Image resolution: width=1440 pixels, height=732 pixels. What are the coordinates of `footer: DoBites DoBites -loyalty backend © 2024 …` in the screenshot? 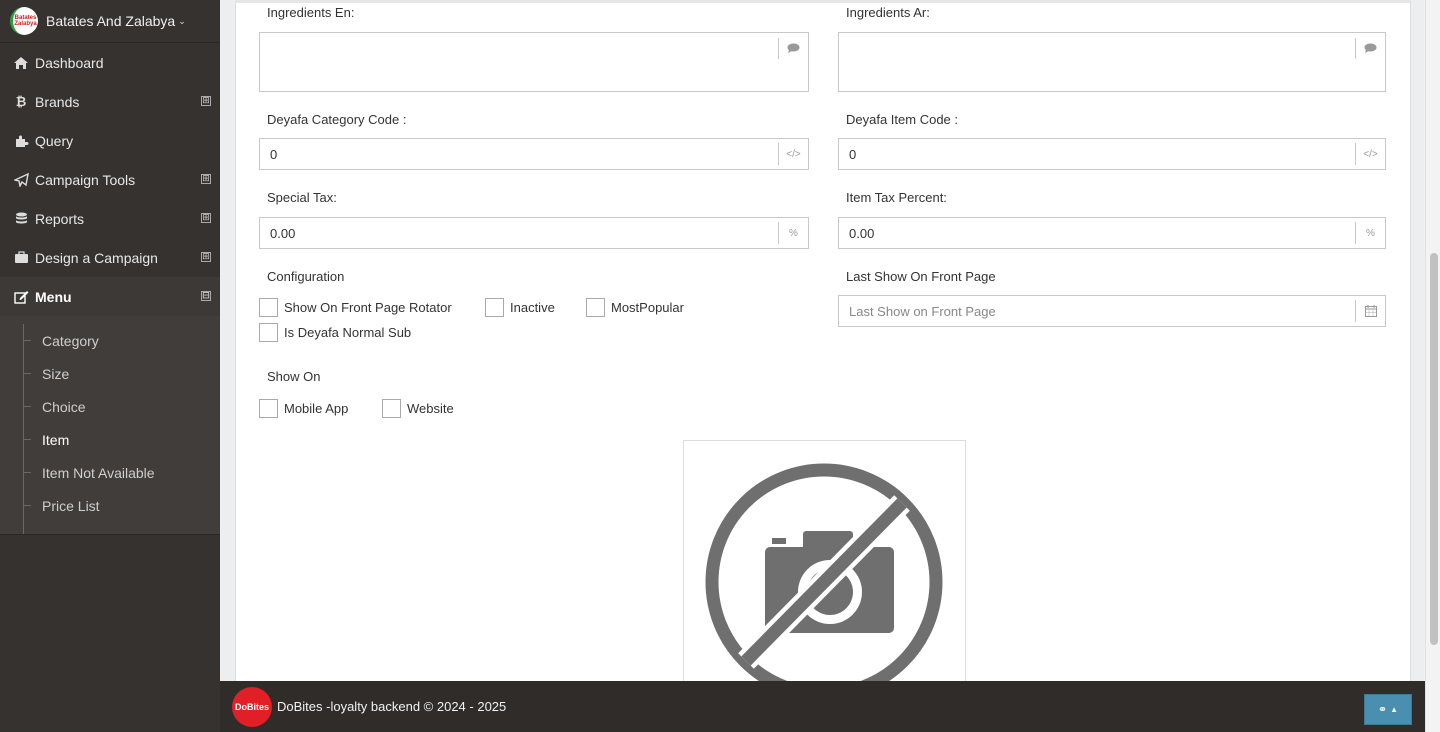 It's located at (822, 706).